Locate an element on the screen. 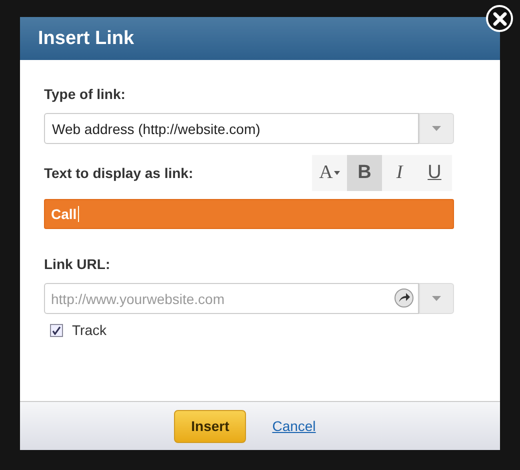  format-button: I is located at coordinates (399, 173).